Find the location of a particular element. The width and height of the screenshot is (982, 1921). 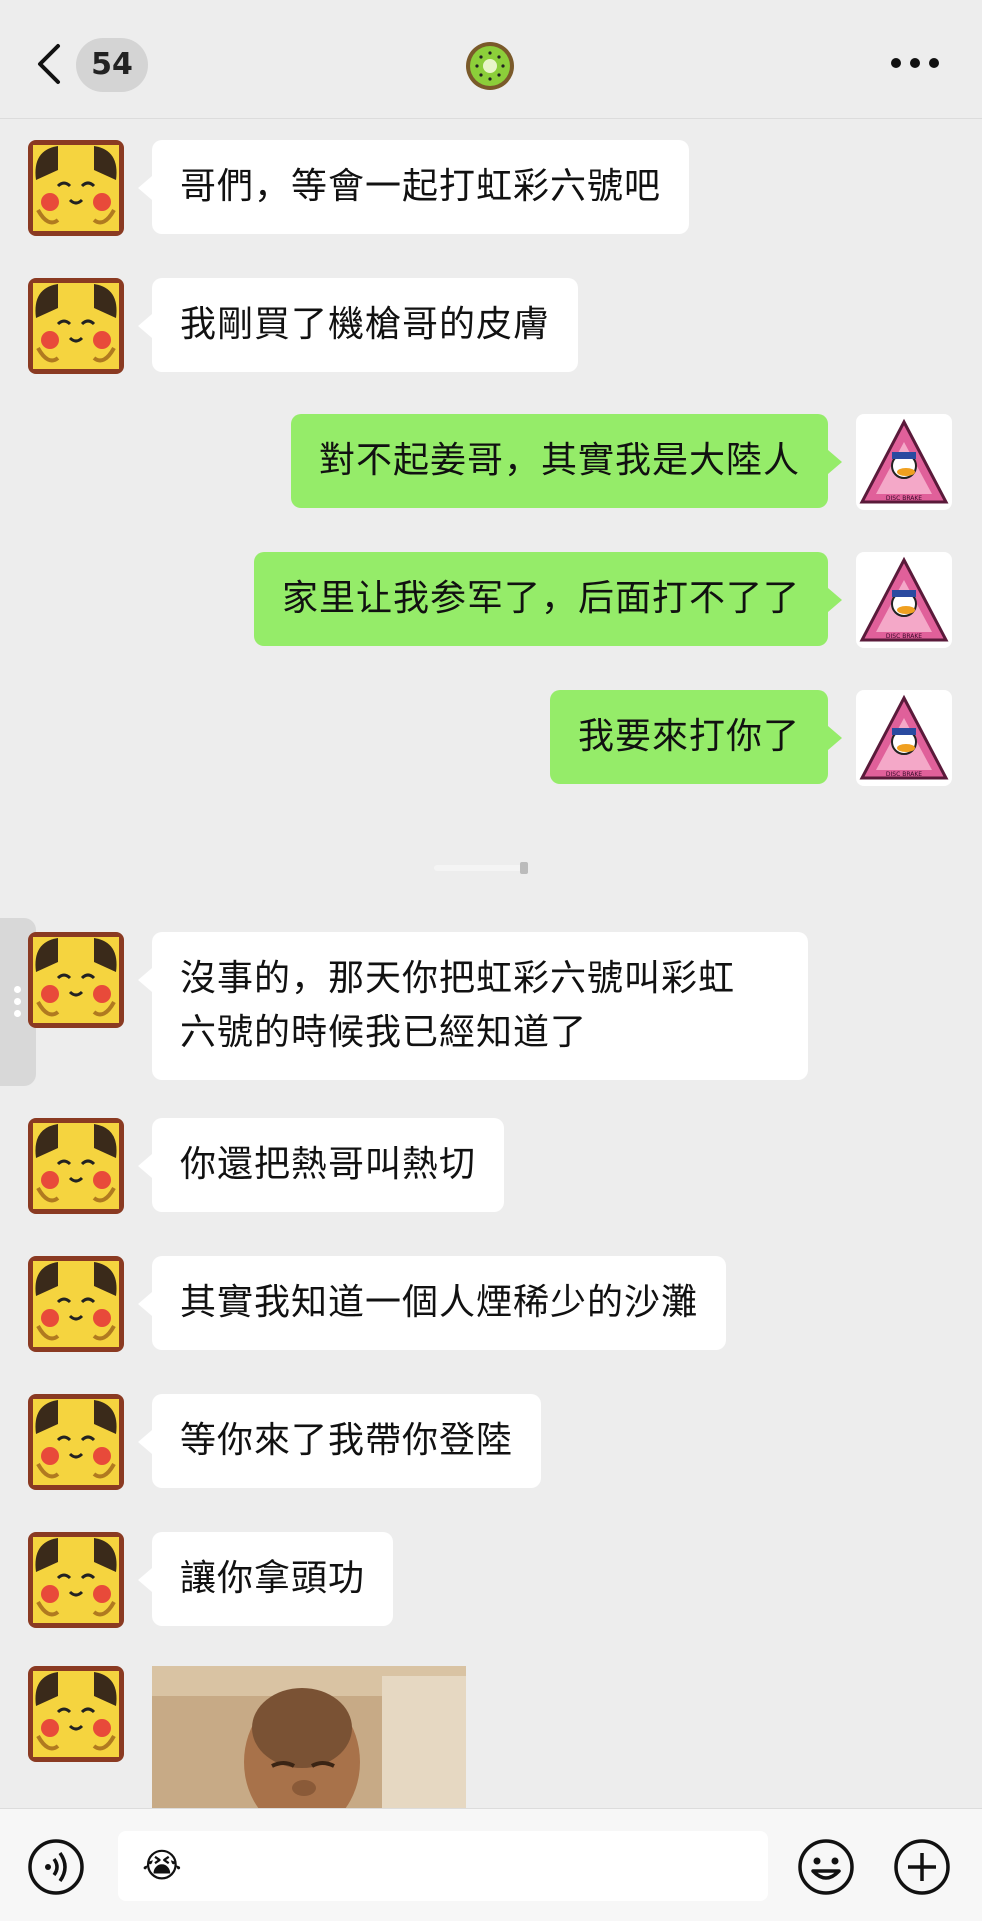

input-bar: 😭 is located at coordinates (491, 1864).